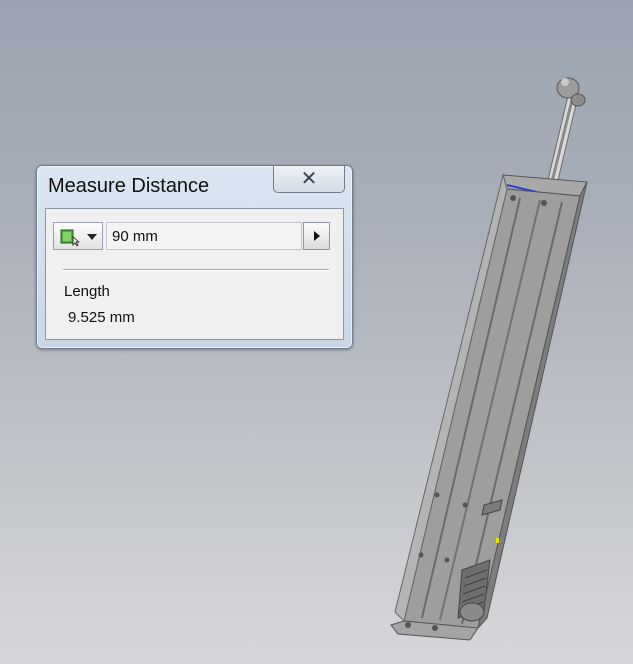  I want to click on close-button: ✕, so click(309, 179).